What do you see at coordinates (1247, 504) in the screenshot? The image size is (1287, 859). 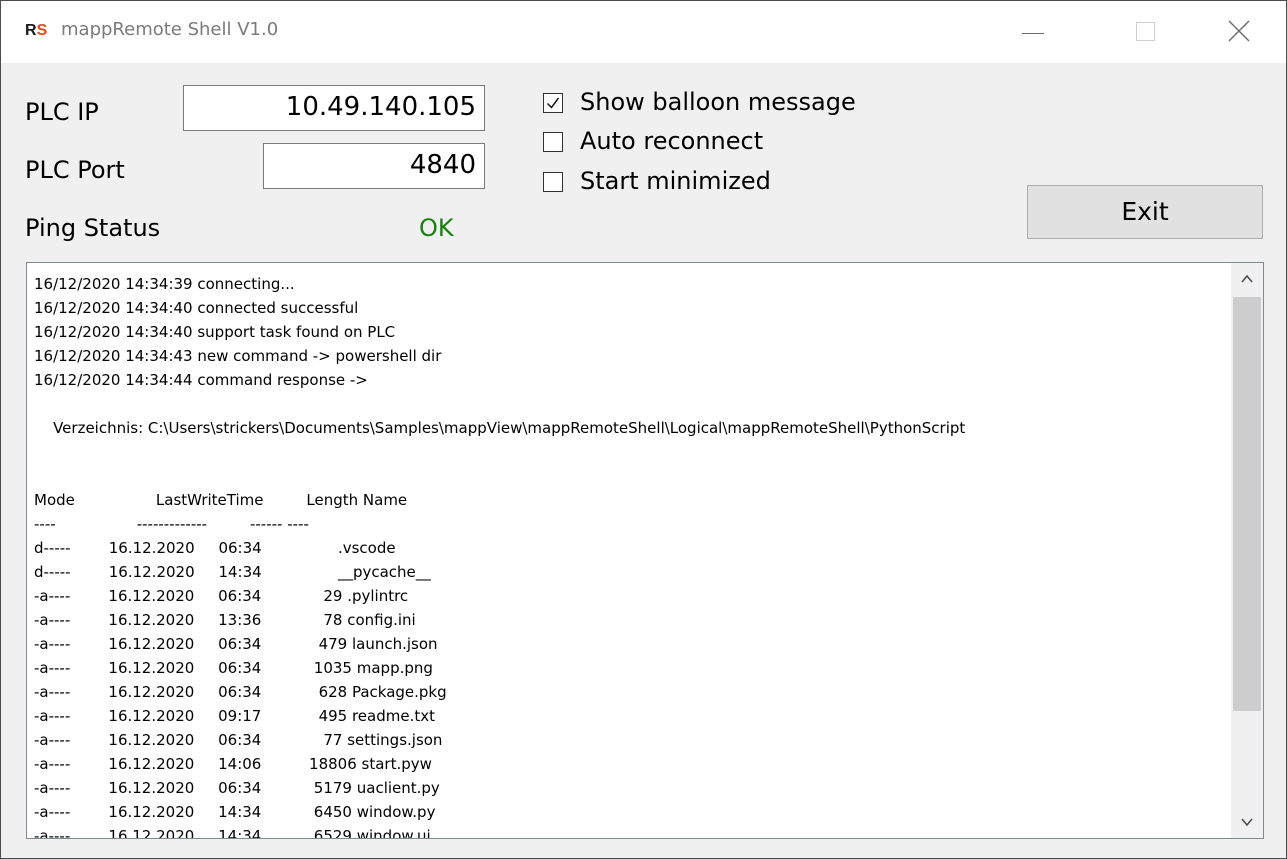 I see `scroll-thumb` at bounding box center [1247, 504].